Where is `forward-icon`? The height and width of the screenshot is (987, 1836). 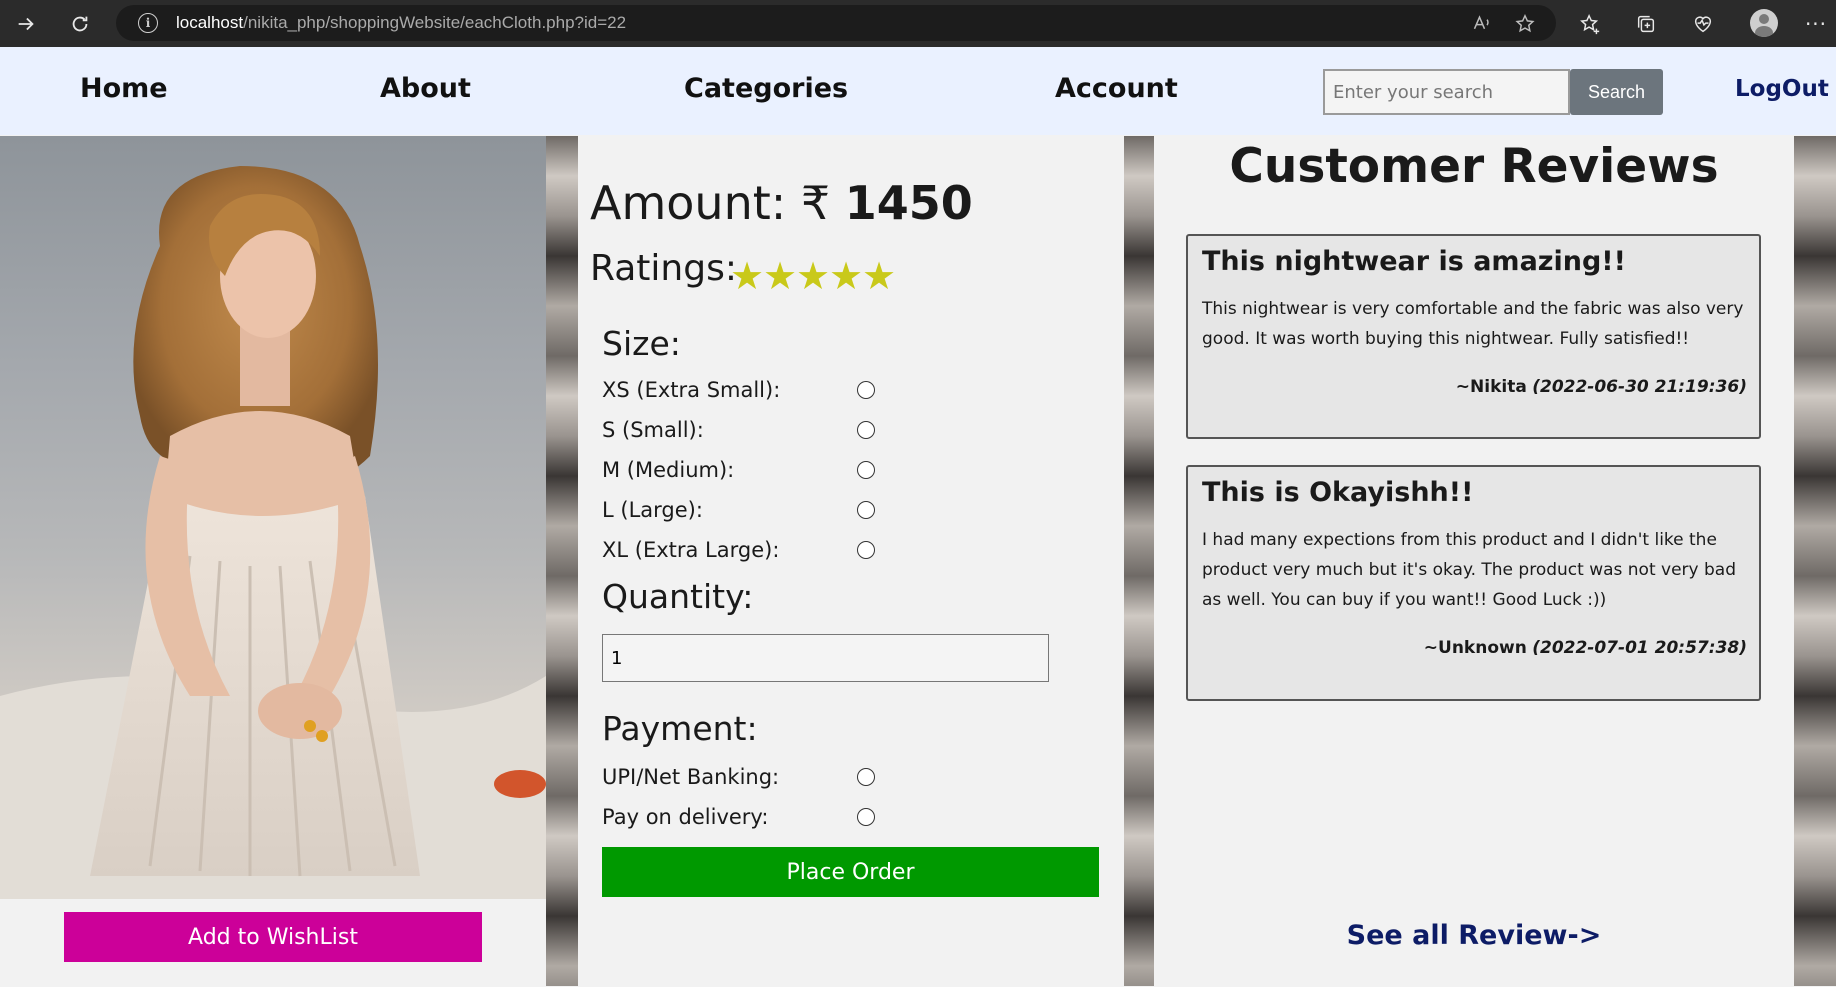
forward-icon is located at coordinates (26, 24).